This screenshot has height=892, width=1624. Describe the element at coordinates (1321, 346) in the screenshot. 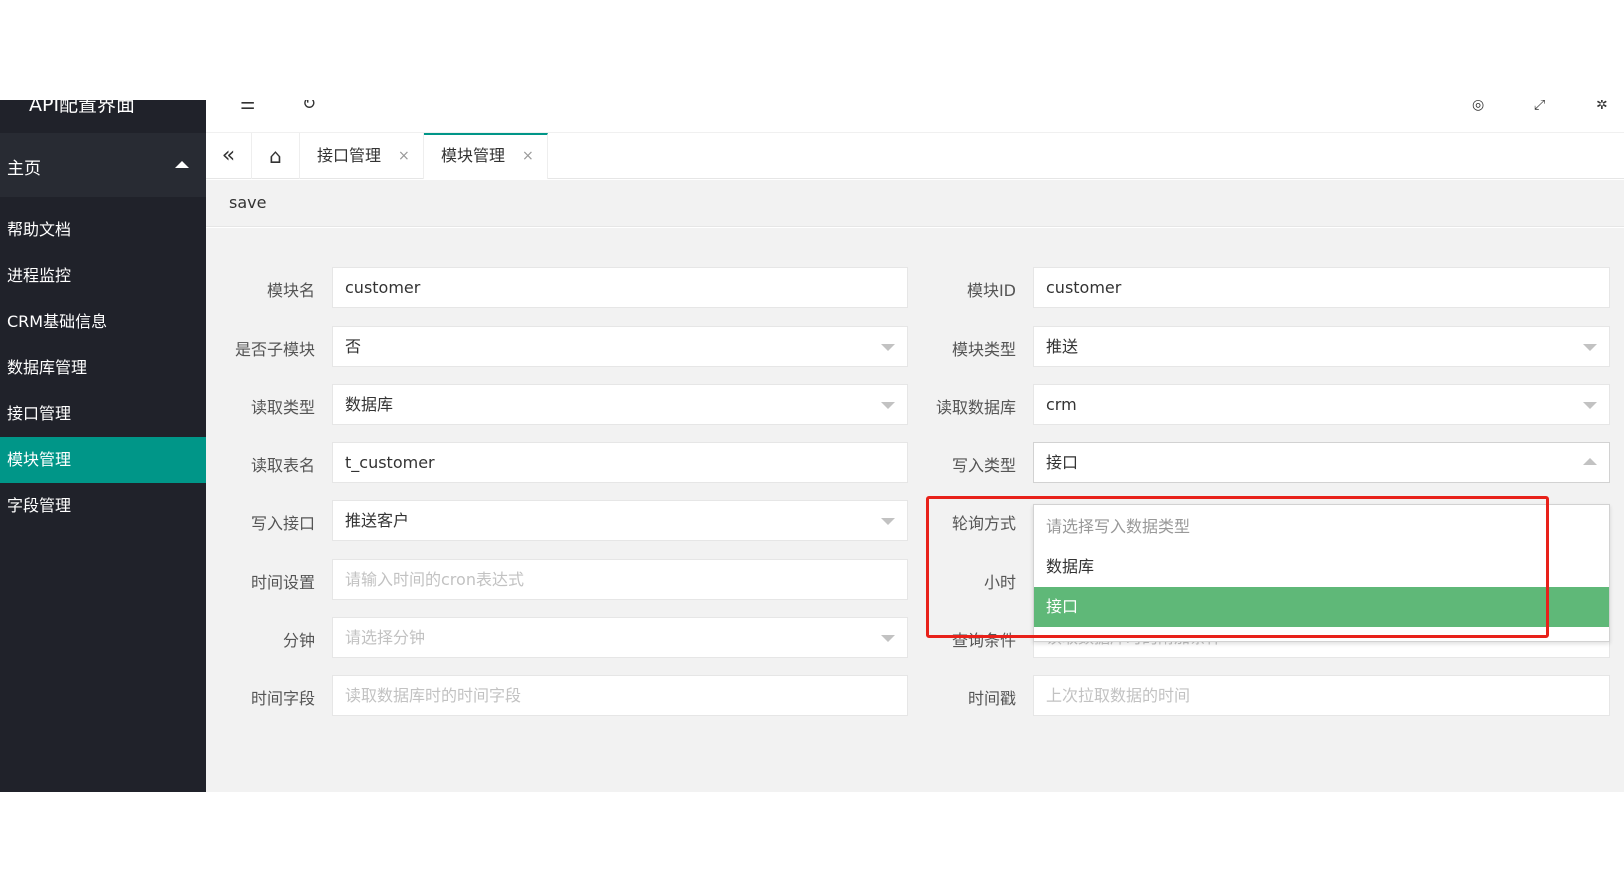

I see `module-type-select: 推送` at that location.